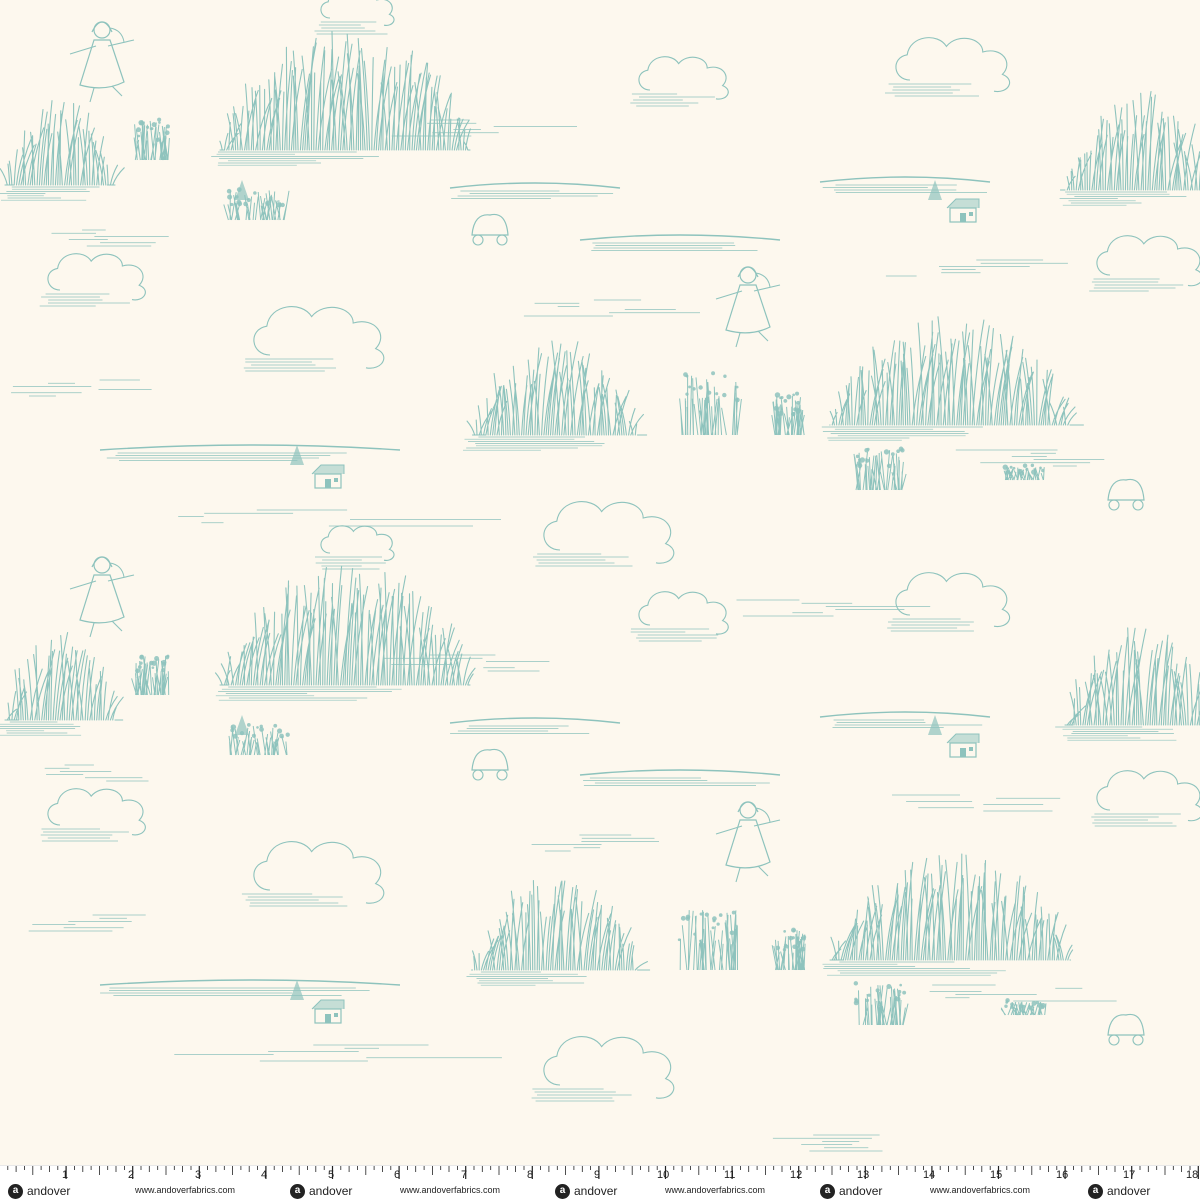  Describe the element at coordinates (331, 1175) in the screenshot. I see `ruler-number: 5` at that location.